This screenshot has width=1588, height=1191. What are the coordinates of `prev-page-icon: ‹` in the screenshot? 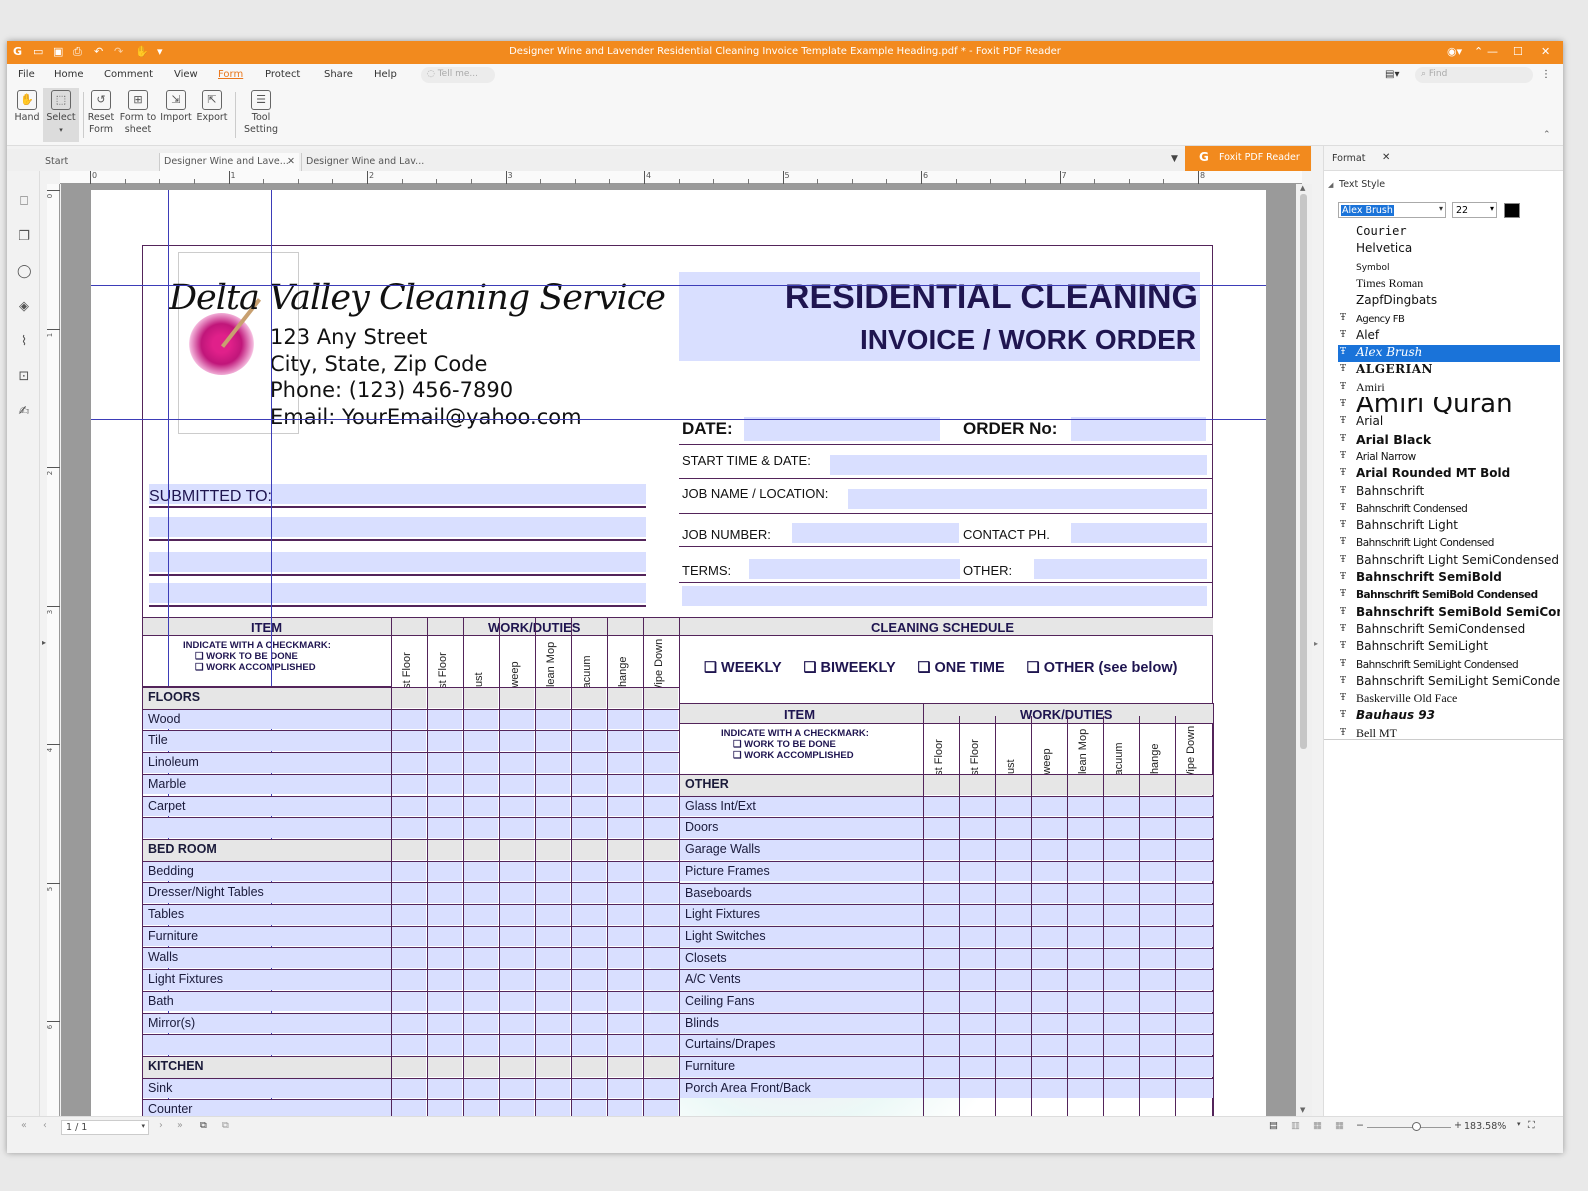 It's located at (45, 1125).